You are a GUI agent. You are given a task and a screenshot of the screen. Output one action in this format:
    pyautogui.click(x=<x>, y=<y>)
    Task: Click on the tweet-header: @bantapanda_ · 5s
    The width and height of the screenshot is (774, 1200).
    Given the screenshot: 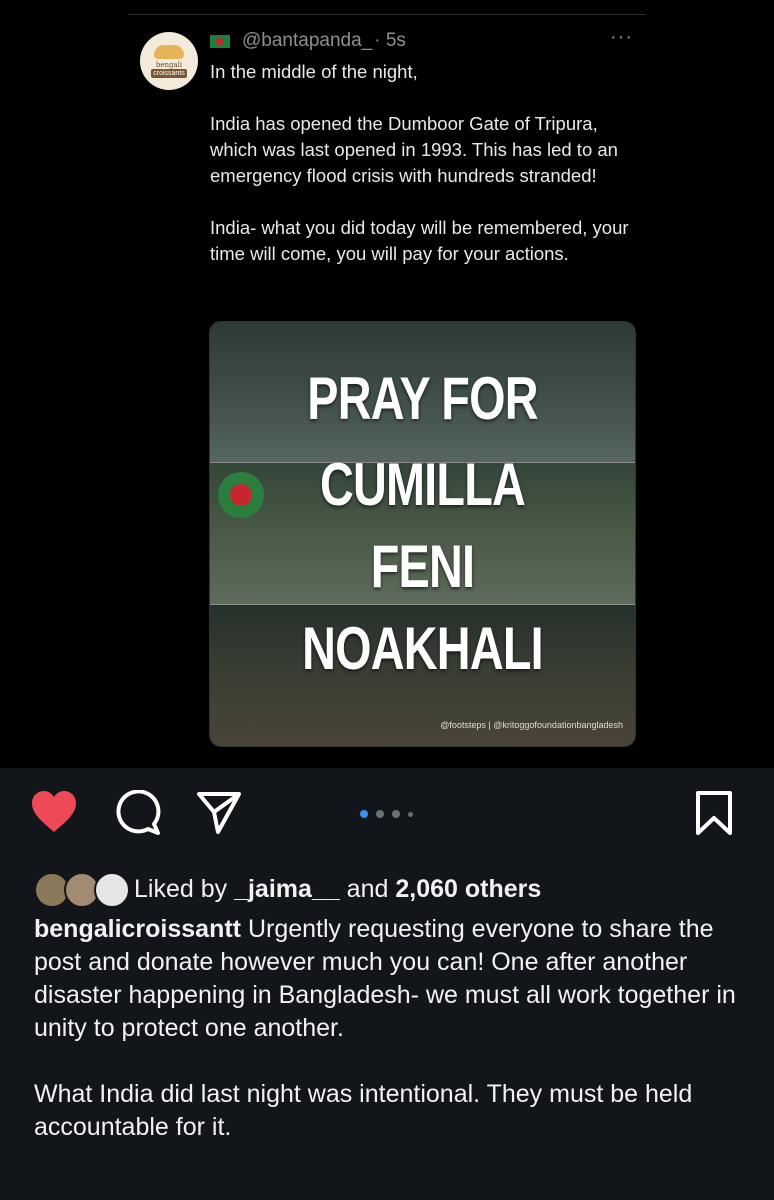 What is the action you would take?
    pyautogui.click(x=308, y=41)
    